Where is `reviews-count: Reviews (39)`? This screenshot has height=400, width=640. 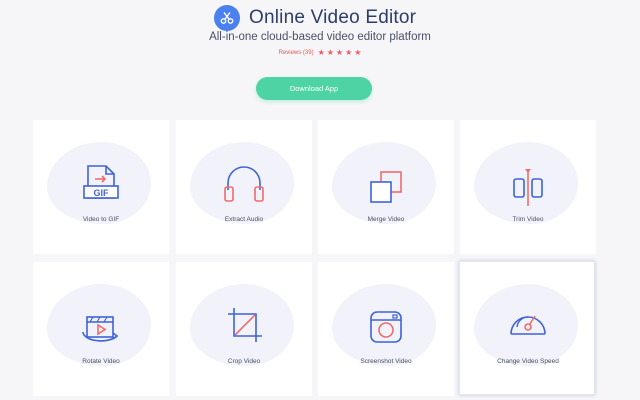
reviews-count: Reviews (39) is located at coordinates (296, 53).